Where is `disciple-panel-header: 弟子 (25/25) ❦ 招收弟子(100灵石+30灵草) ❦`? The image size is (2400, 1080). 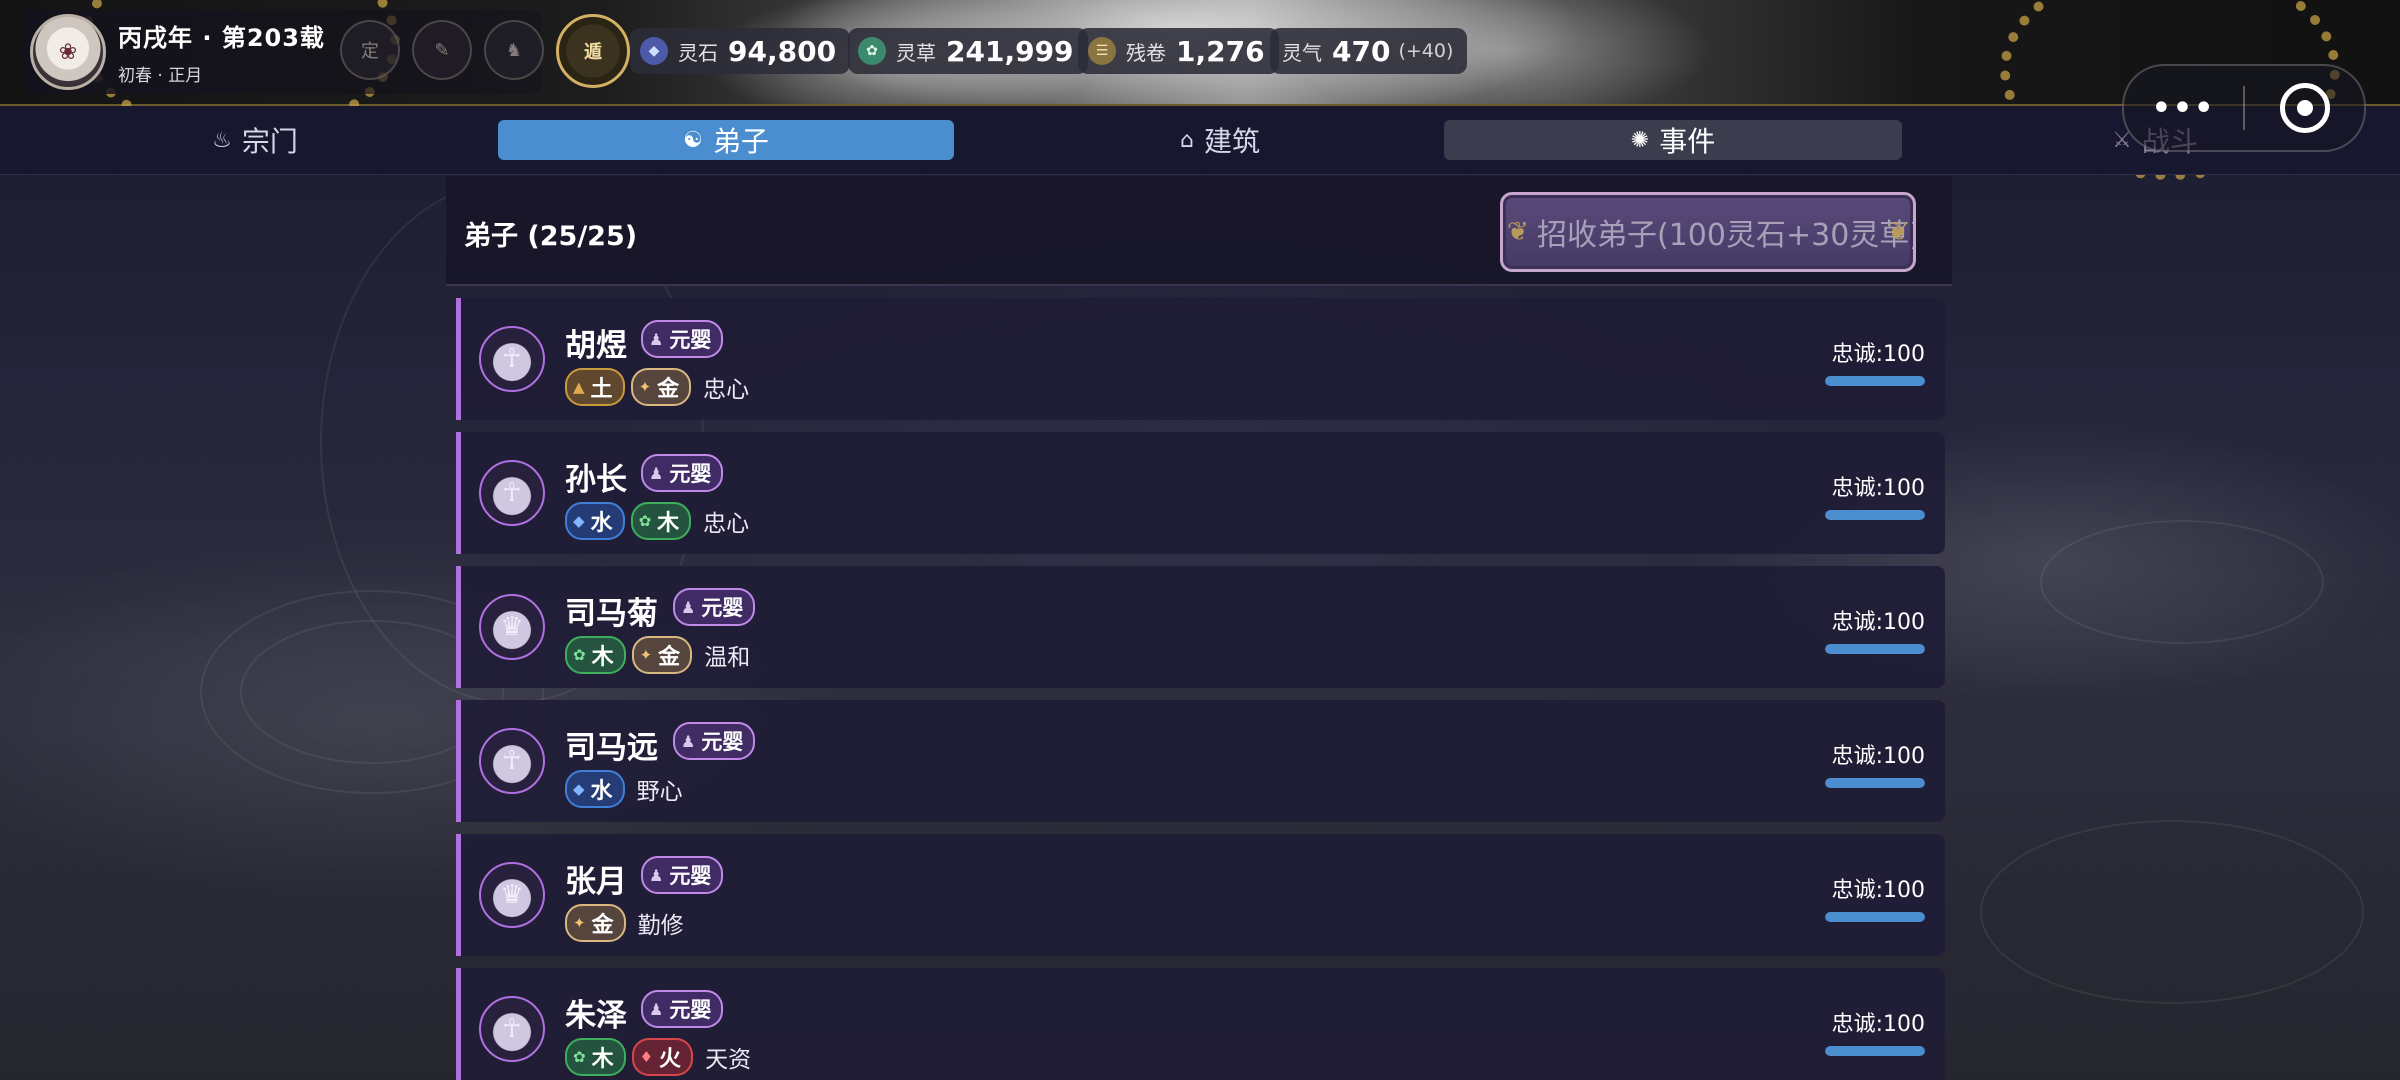 disciple-panel-header: 弟子 (25/25) ❦ 招收弟子(100灵石+30灵草) ❦ is located at coordinates (1199, 231).